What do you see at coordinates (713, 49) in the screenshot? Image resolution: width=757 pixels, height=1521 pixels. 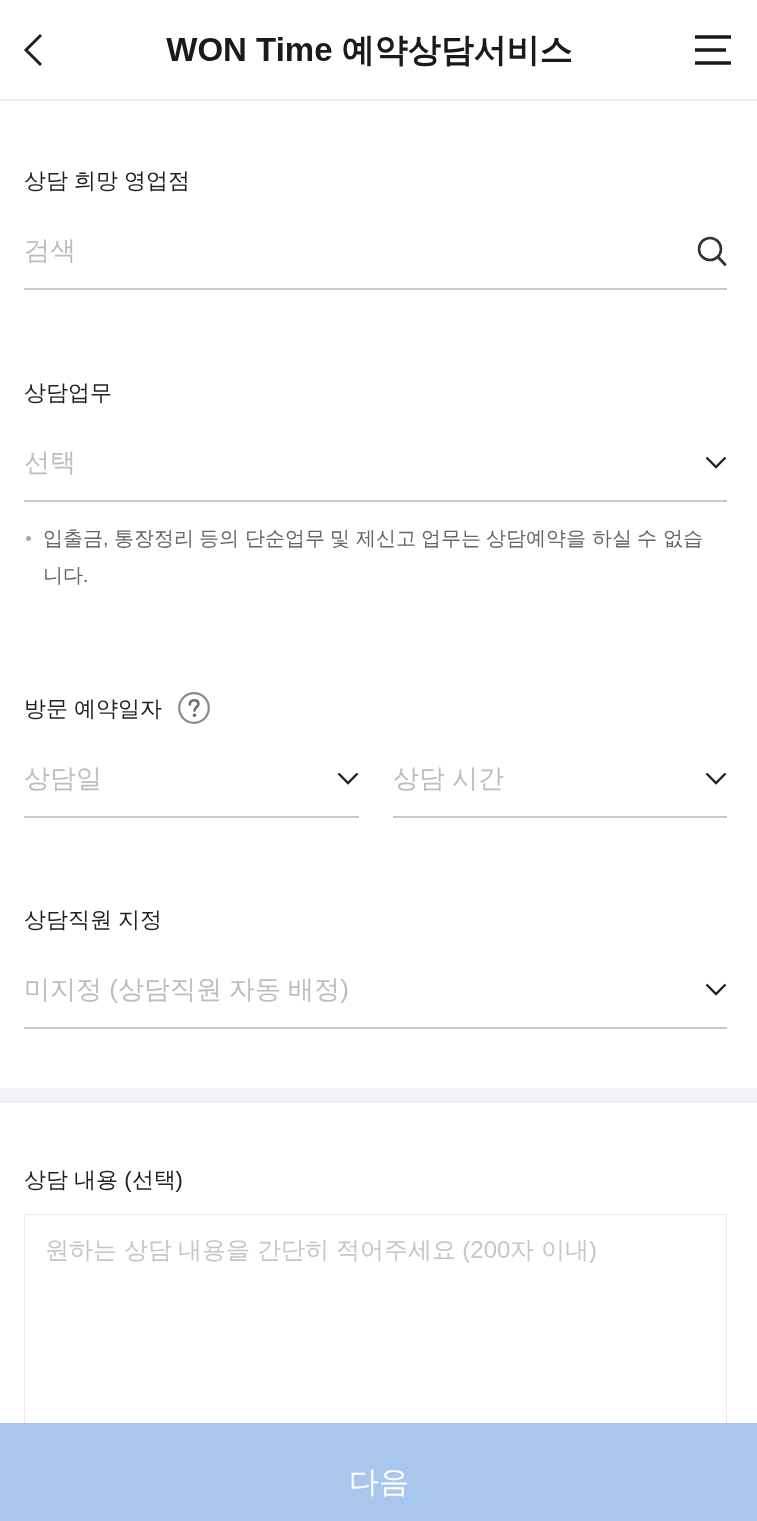 I see `menu-icon` at bounding box center [713, 49].